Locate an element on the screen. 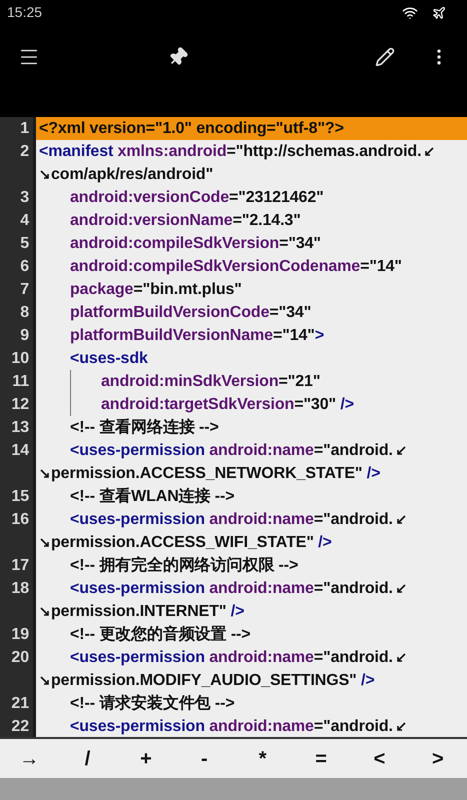 This screenshot has height=800, width=467. symbol-key: = is located at coordinates (321, 758).